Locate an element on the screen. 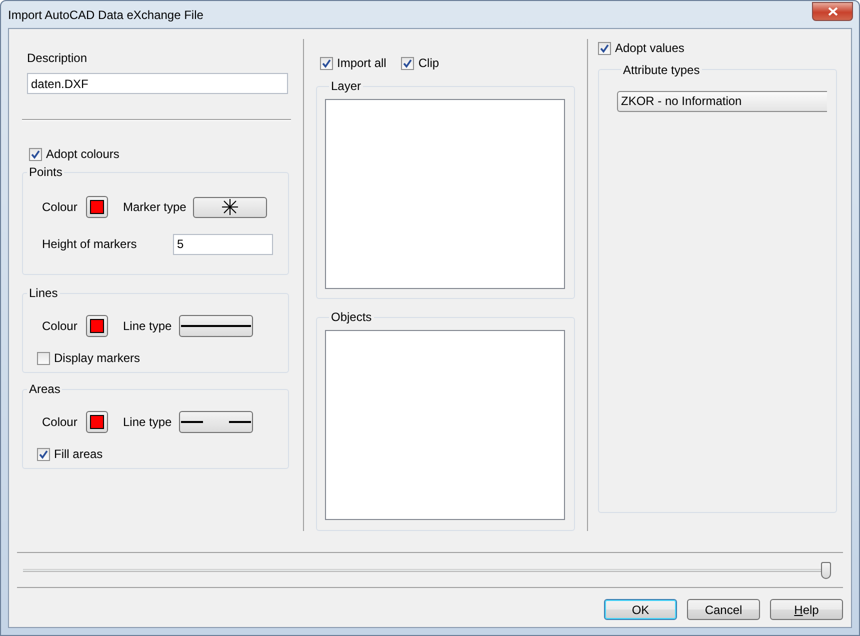 The image size is (860, 636). marker-type-button is located at coordinates (230, 207).